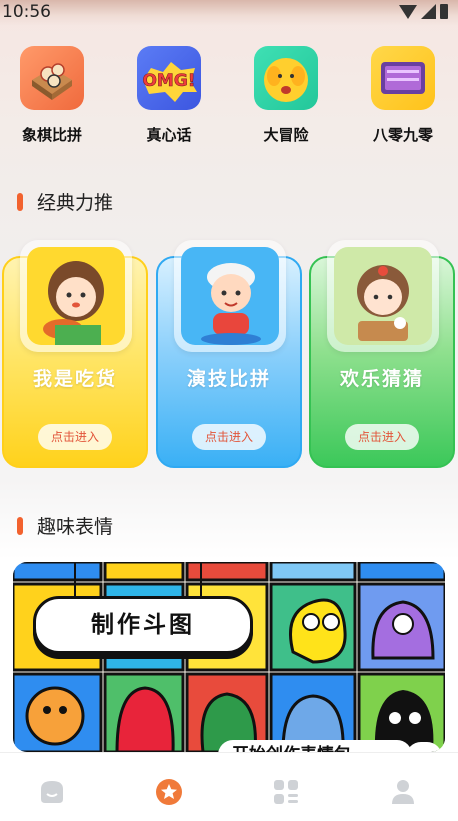 The height and width of the screenshot is (821, 458). What do you see at coordinates (444, 11) in the screenshot?
I see `battery-icon` at bounding box center [444, 11].